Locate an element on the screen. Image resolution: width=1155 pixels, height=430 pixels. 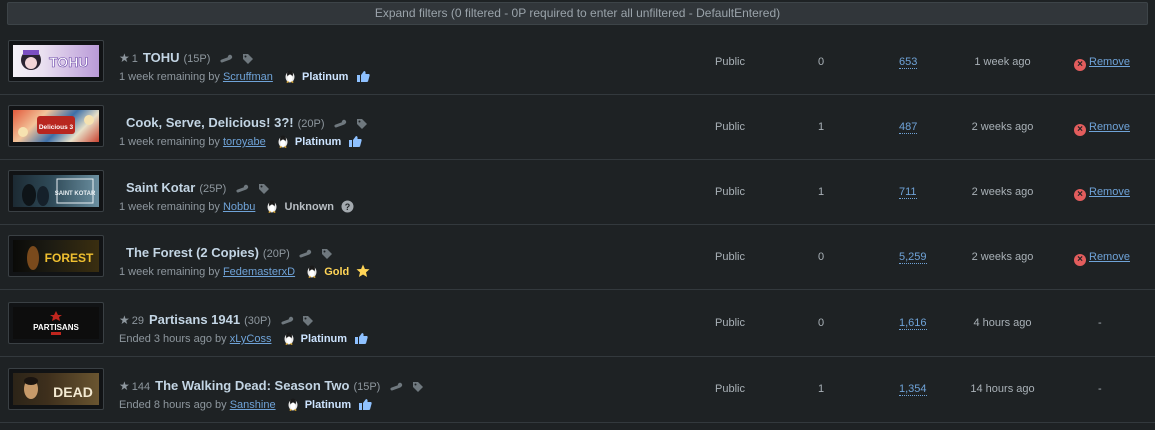
entries-count: 1,354 is located at coordinates (913, 389).